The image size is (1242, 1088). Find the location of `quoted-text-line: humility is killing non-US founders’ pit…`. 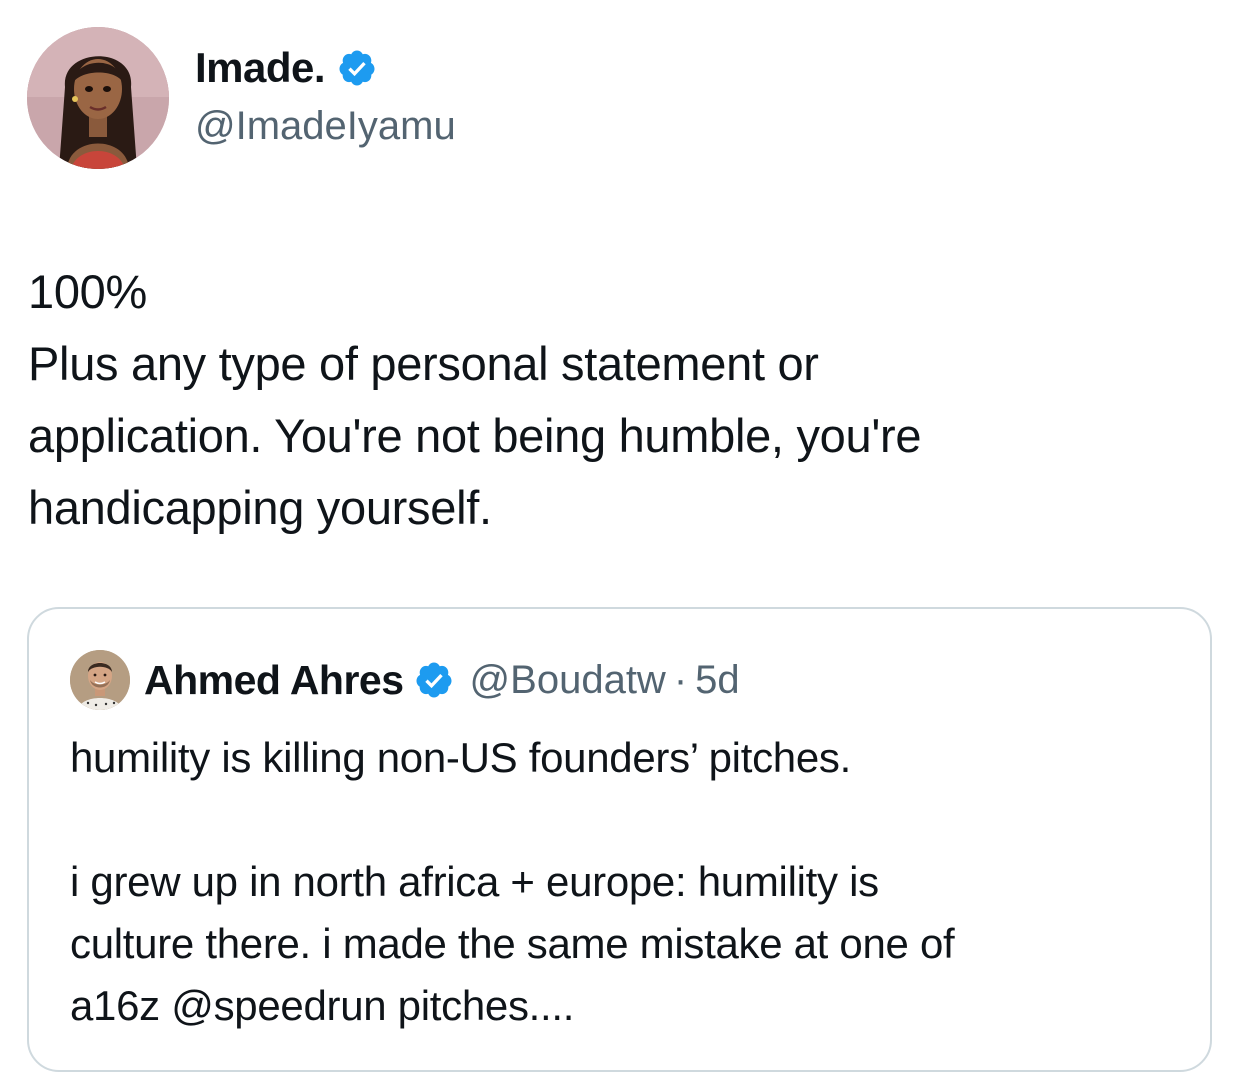

quoted-text-line: humility is killing non-US founders’ pit… is located at coordinates (460, 757).